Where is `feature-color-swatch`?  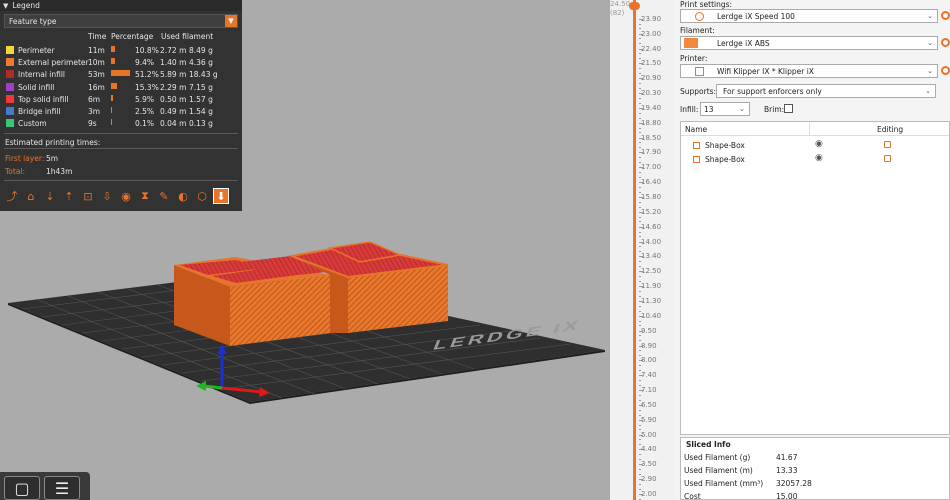 feature-color-swatch is located at coordinates (10, 110).